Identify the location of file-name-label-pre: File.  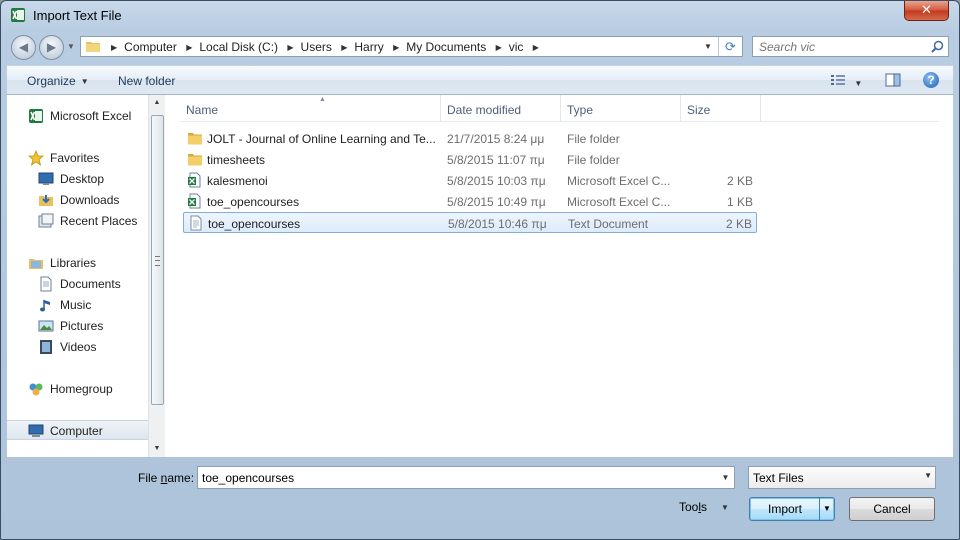
(149, 478).